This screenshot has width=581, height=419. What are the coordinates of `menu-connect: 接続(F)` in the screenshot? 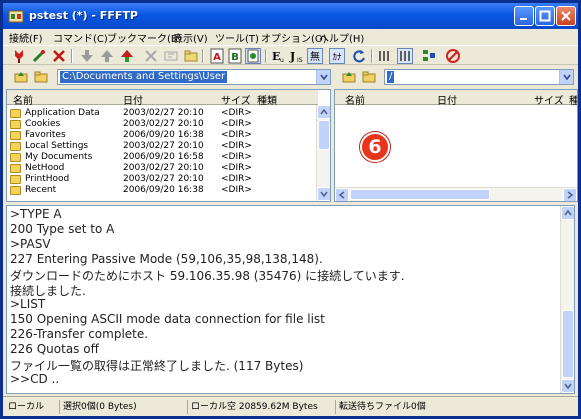 It's located at (26, 37).